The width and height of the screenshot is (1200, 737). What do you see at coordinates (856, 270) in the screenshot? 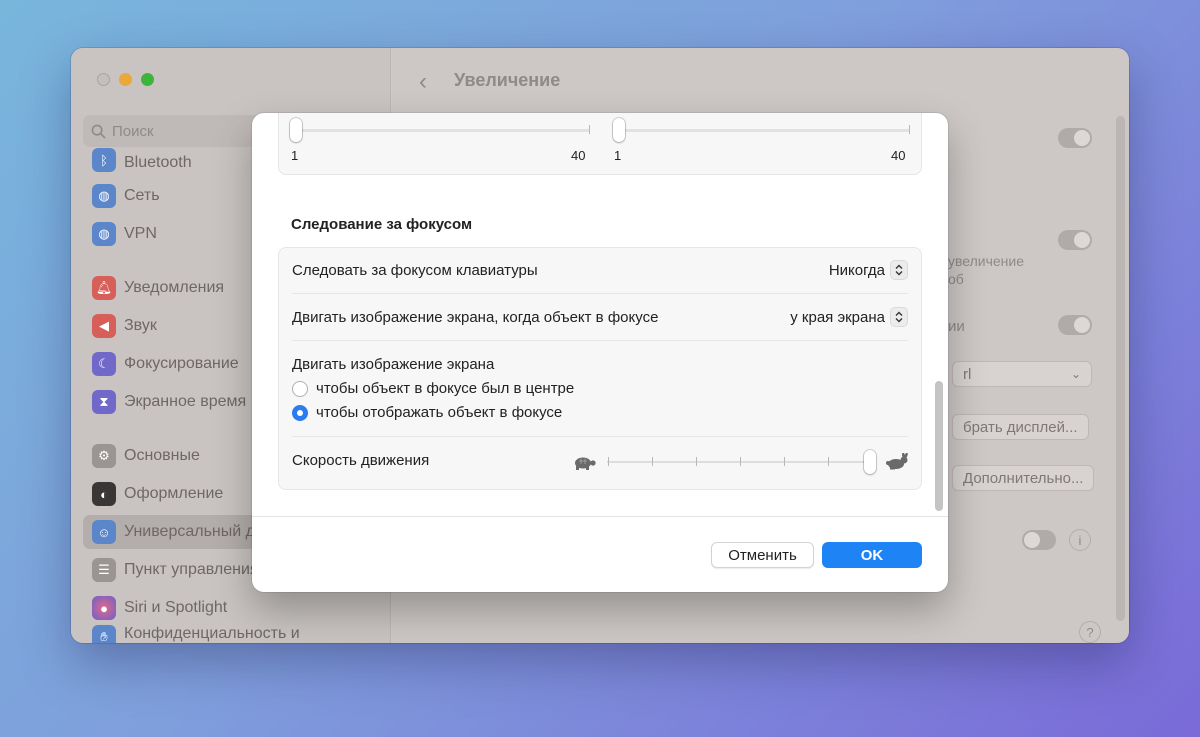
I see `keyboard-focus-value: Никогда` at bounding box center [856, 270].